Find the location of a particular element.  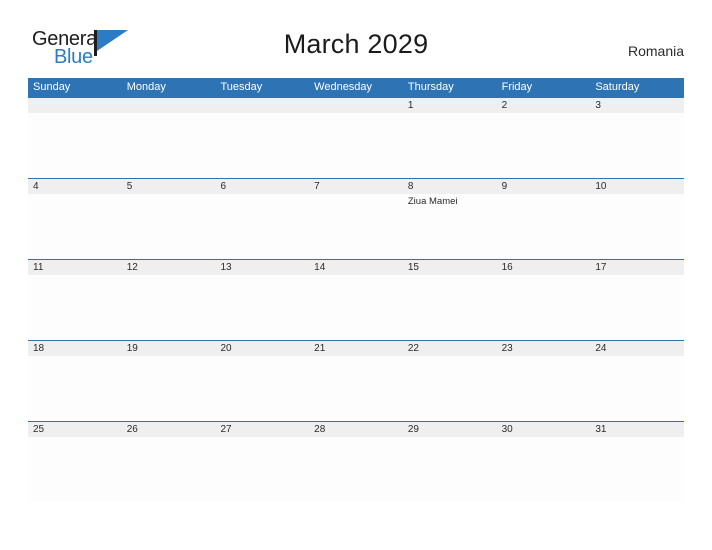

day-number-band: 14 is located at coordinates (356, 267).